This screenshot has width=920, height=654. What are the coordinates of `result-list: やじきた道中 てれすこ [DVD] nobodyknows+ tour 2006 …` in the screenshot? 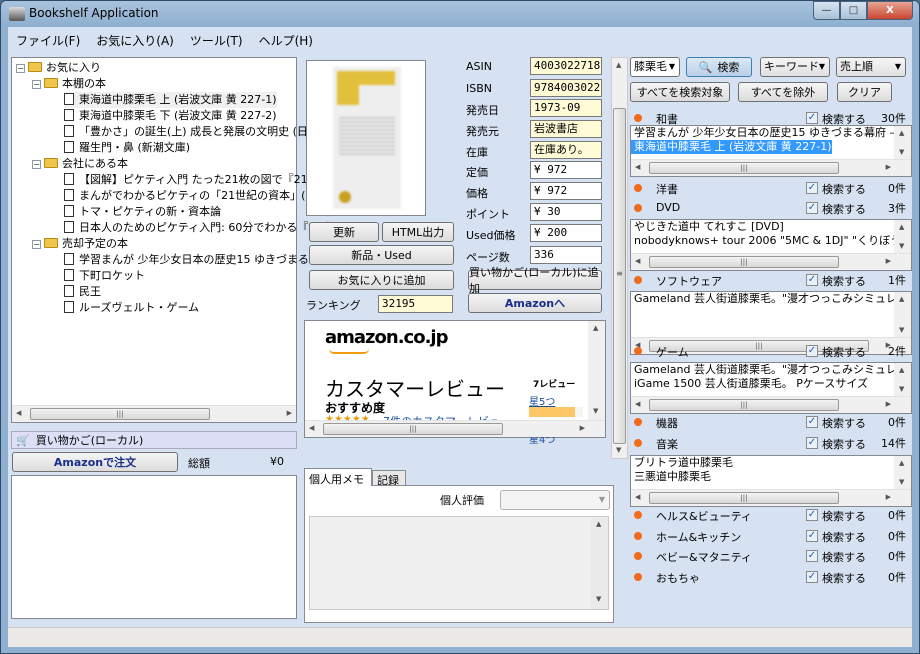 It's located at (771, 245).